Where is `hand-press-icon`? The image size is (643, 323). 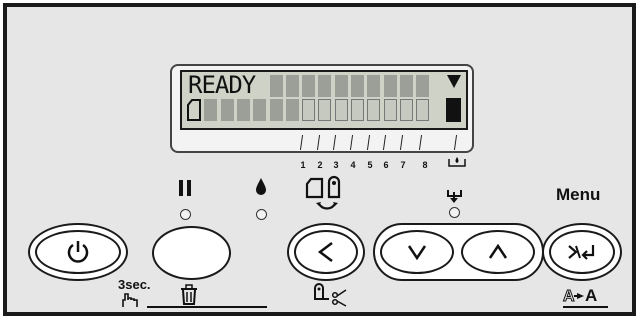 hand-press-icon is located at coordinates (130, 300).